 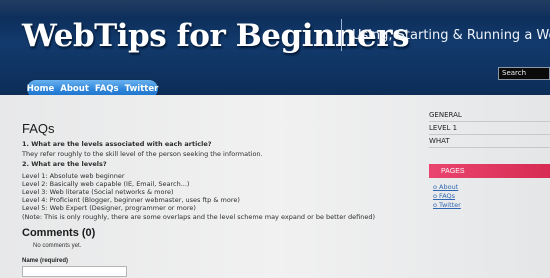 I want to click on pages-heading: PAGES, so click(x=489, y=171).